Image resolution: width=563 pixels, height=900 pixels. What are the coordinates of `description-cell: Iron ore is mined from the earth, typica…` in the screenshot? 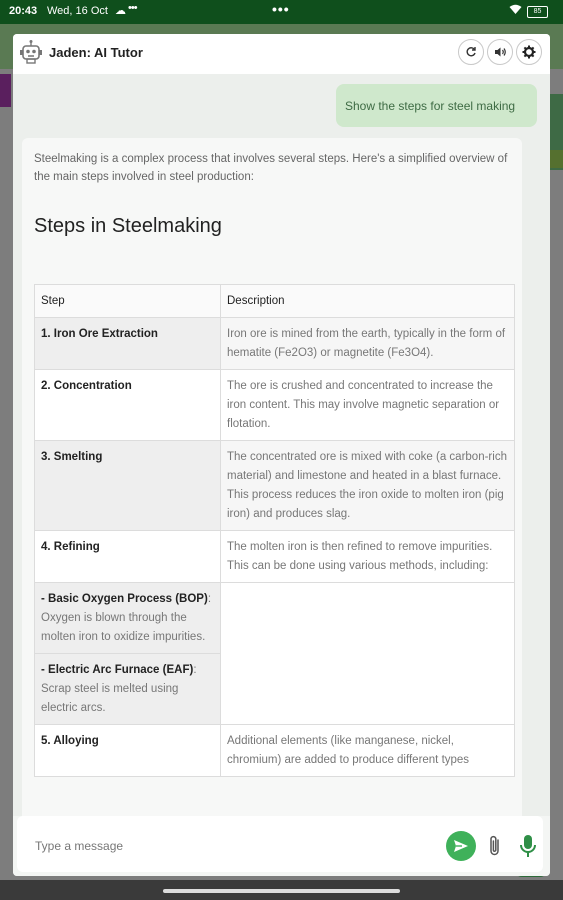 It's located at (367, 343).